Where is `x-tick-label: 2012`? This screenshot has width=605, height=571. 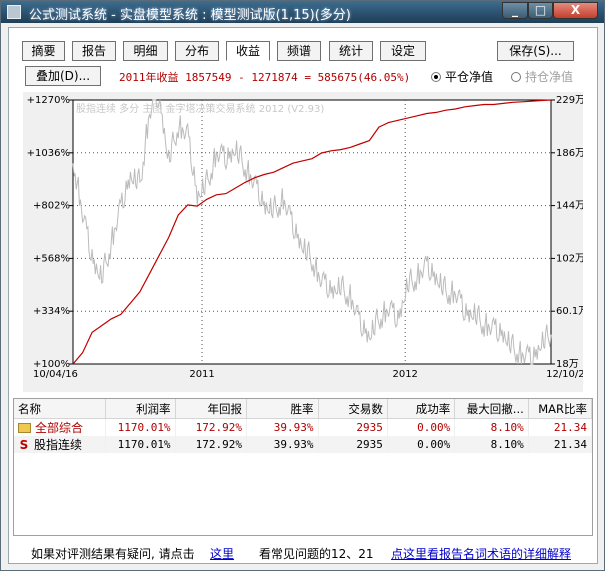
x-tick-label: 2012 is located at coordinates (404, 374).